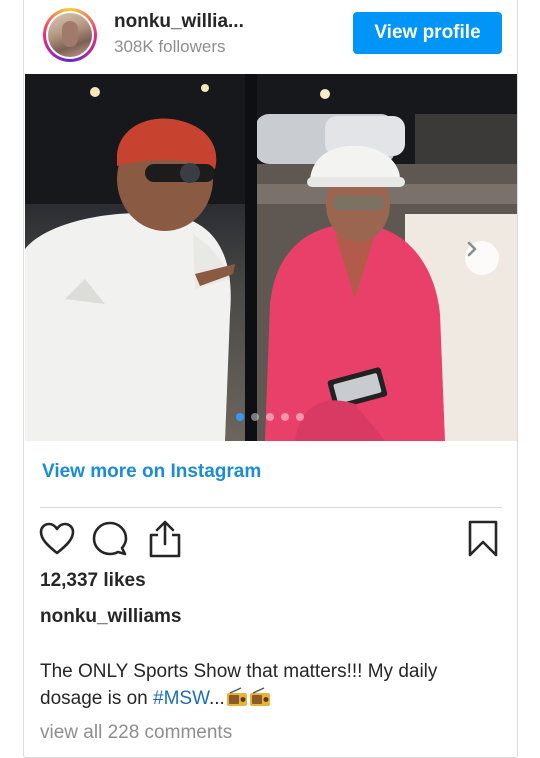 Image resolution: width=540 pixels, height=758 pixels. Describe the element at coordinates (240, 417) in the screenshot. I see `carousel-dot-active` at that location.